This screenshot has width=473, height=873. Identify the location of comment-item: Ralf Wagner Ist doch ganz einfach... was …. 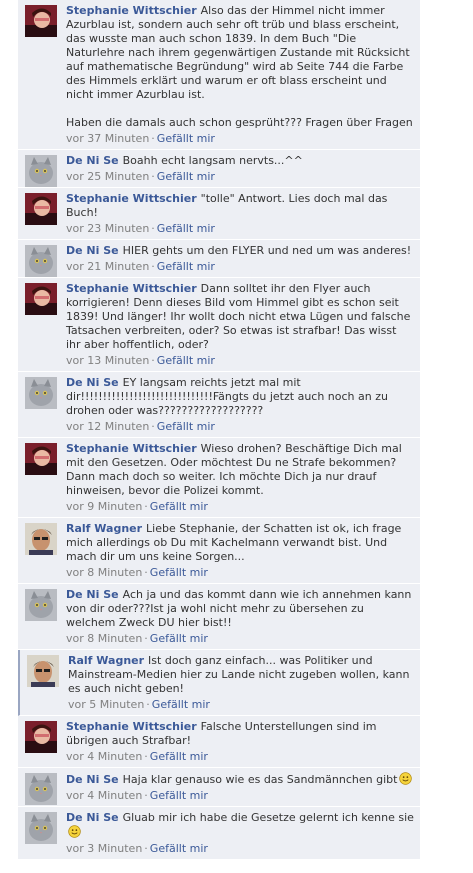
(219, 683).